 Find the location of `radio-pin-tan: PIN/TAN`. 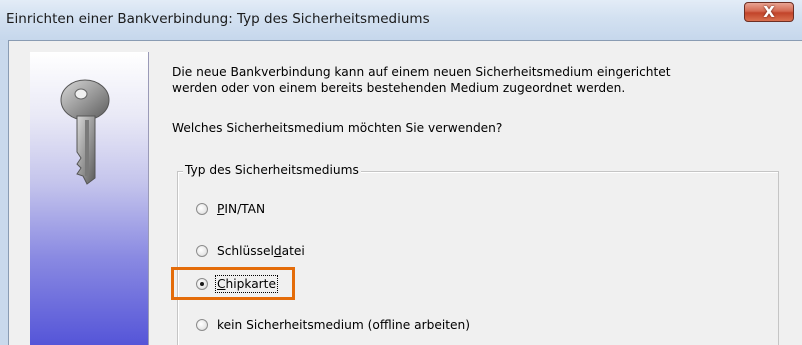

radio-pin-tan: PIN/TAN is located at coordinates (230, 209).